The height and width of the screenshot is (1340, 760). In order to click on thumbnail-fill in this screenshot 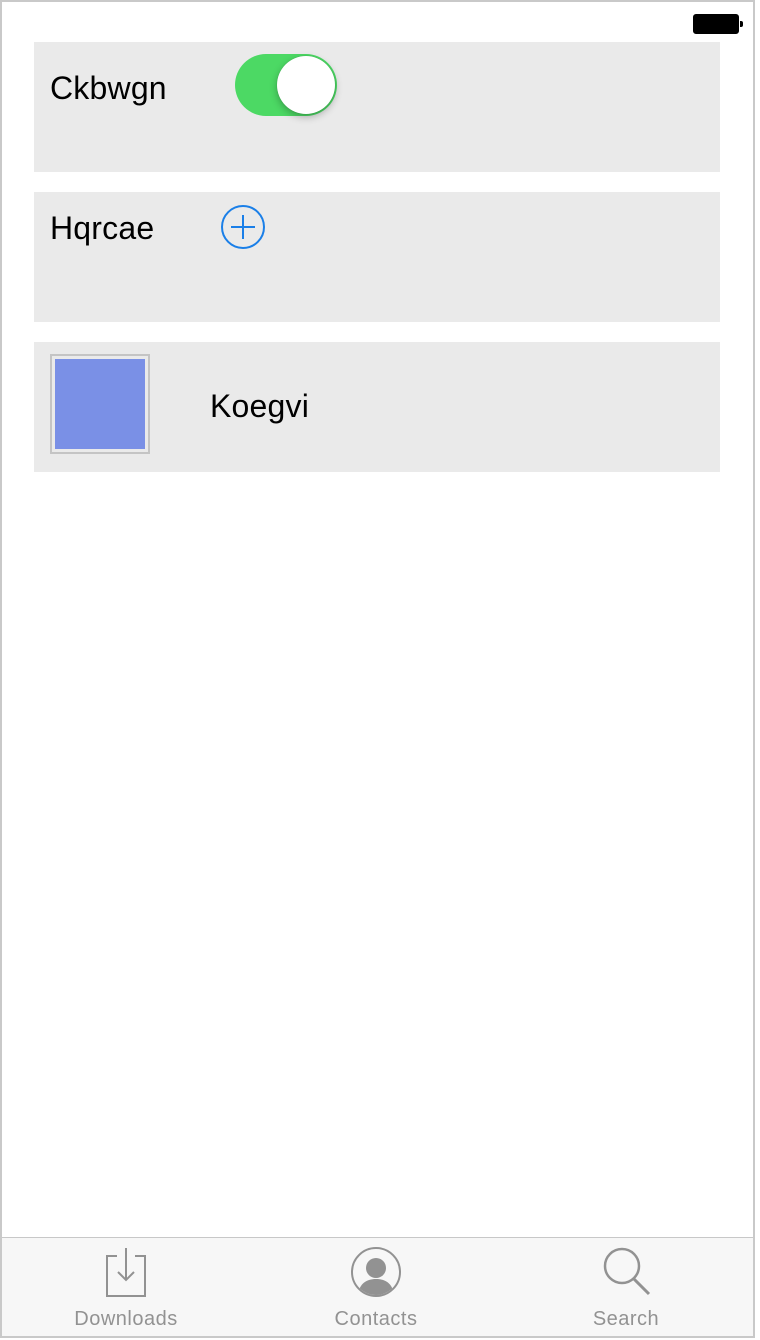, I will do `click(100, 404)`.